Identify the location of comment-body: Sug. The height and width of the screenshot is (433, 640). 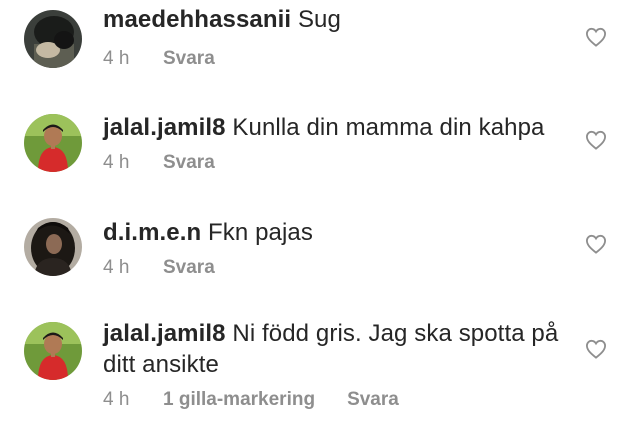
(319, 19).